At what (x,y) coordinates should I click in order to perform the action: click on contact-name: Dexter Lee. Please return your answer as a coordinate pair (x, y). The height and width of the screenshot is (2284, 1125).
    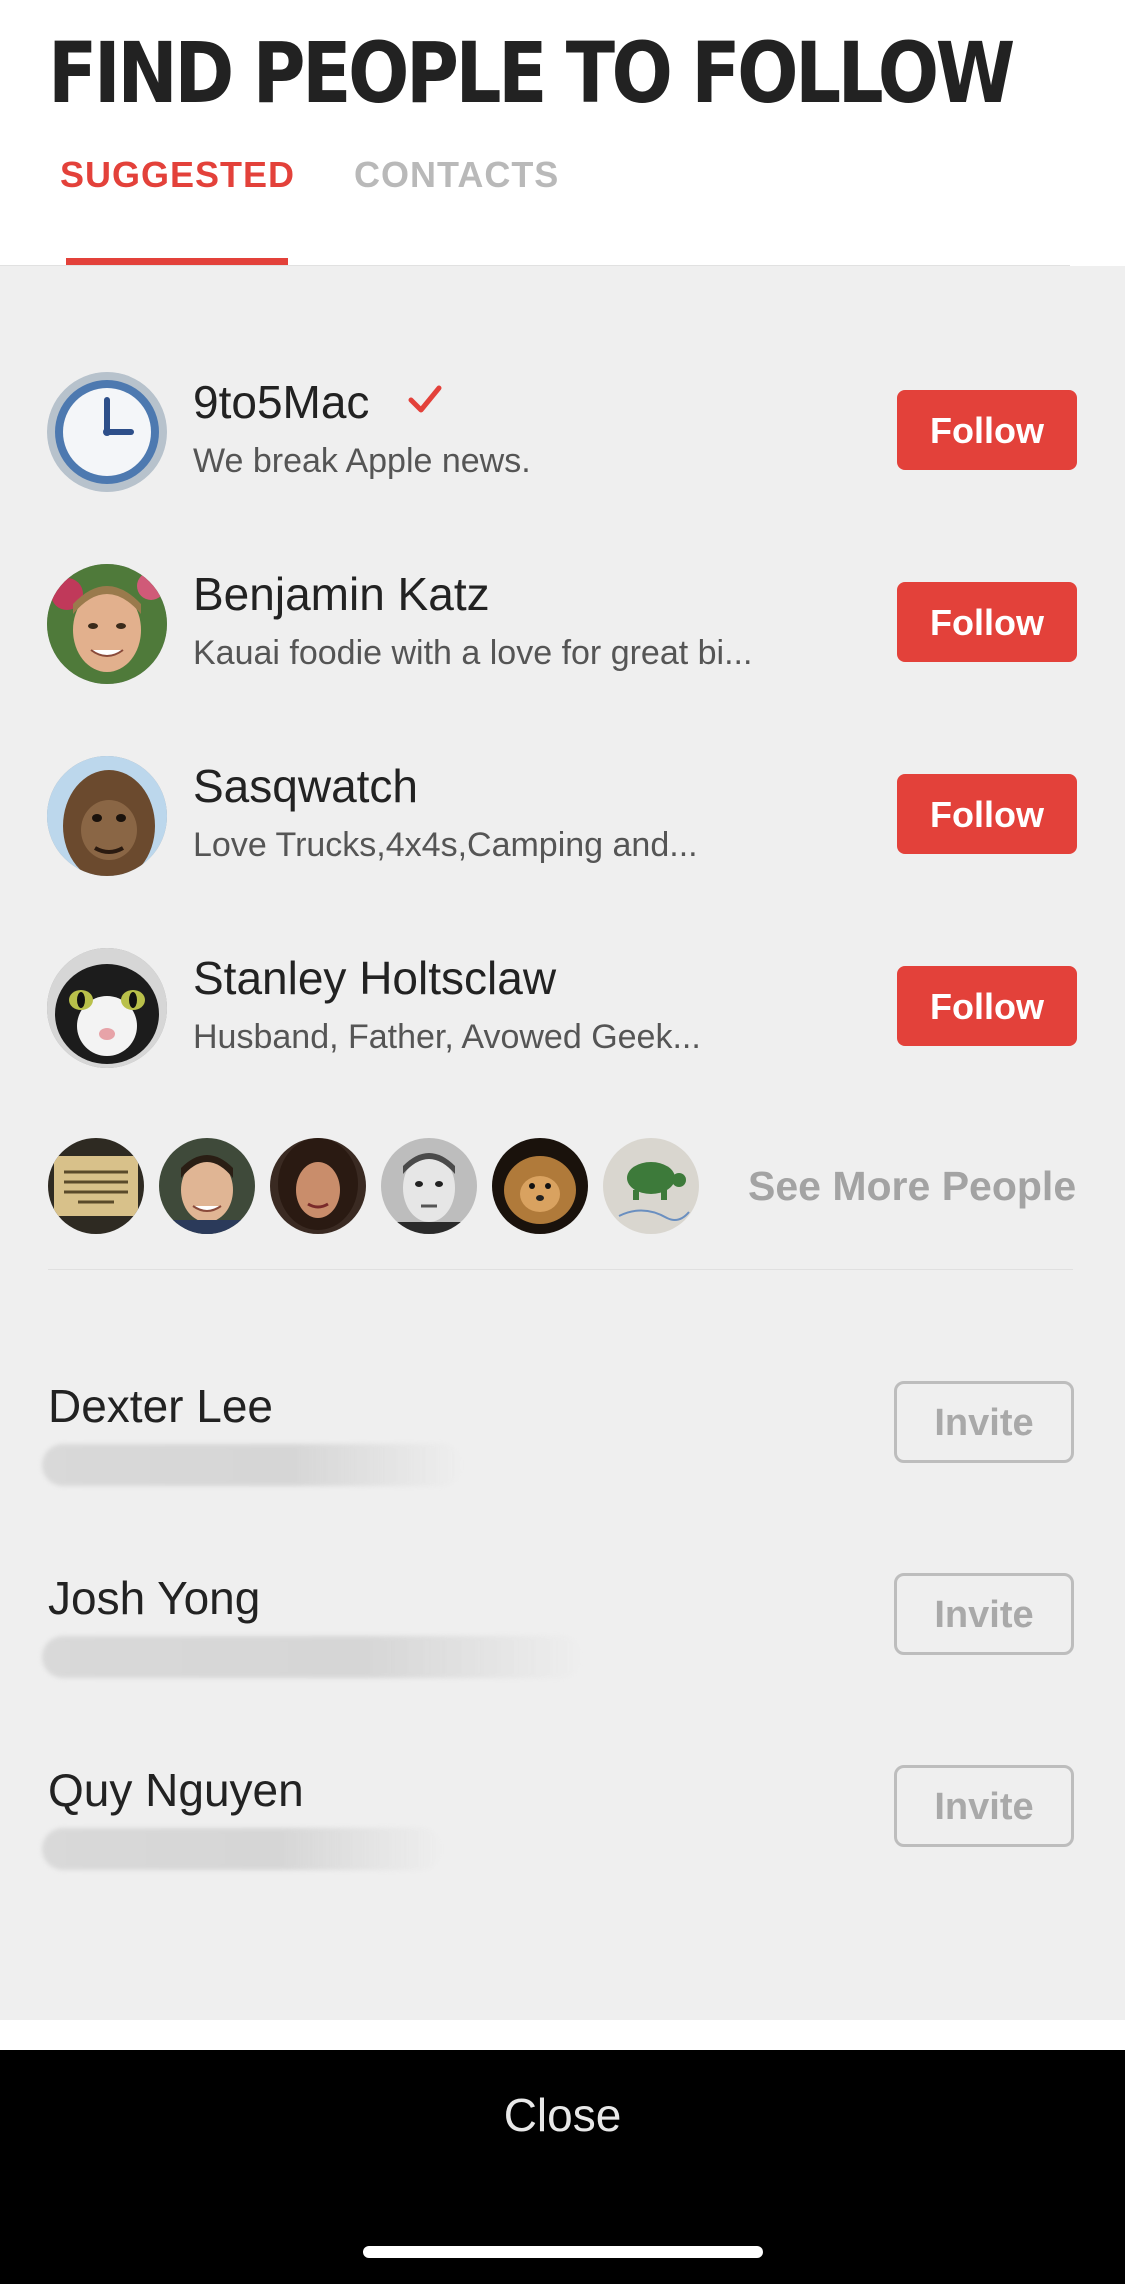
    Looking at the image, I should click on (161, 1406).